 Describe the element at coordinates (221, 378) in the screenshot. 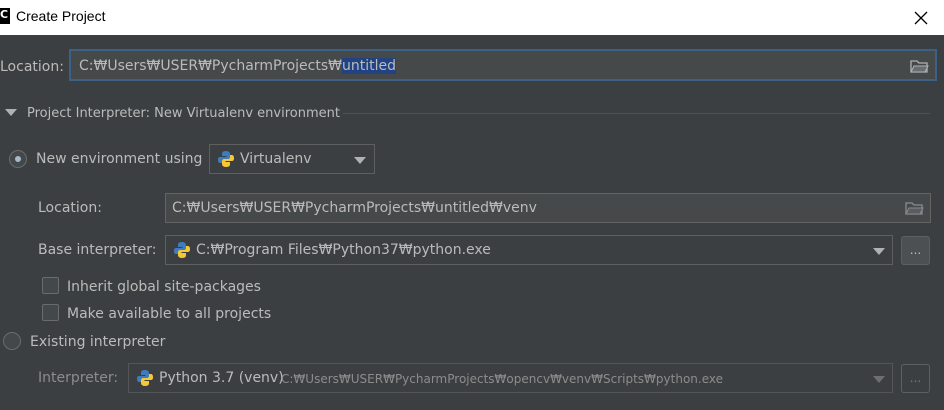

I see `existing-interpreter-name: Python 3.7 (venv)` at that location.